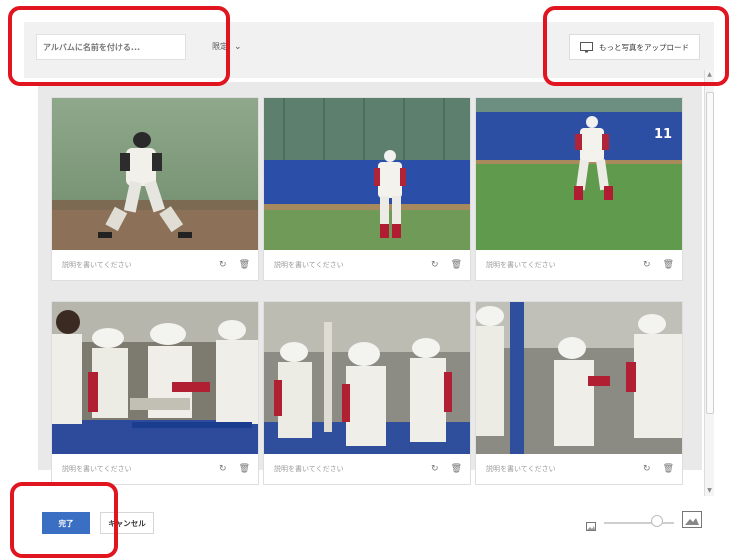 Image resolution: width=730 pixels, height=560 pixels. I want to click on photo-card: 11 説明を書いてください ↻ 🗑, so click(579, 189).